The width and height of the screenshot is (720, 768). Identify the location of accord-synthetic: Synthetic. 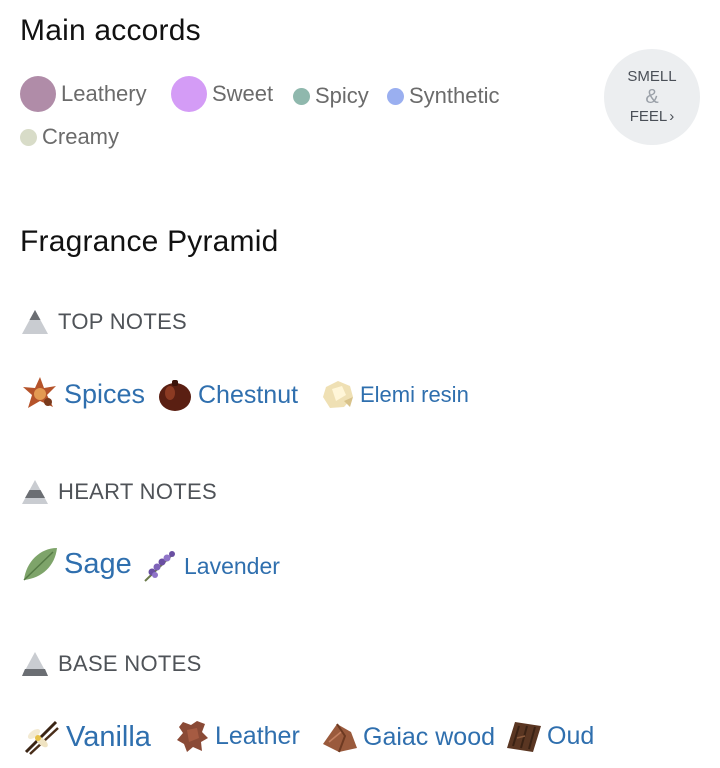
(443, 96).